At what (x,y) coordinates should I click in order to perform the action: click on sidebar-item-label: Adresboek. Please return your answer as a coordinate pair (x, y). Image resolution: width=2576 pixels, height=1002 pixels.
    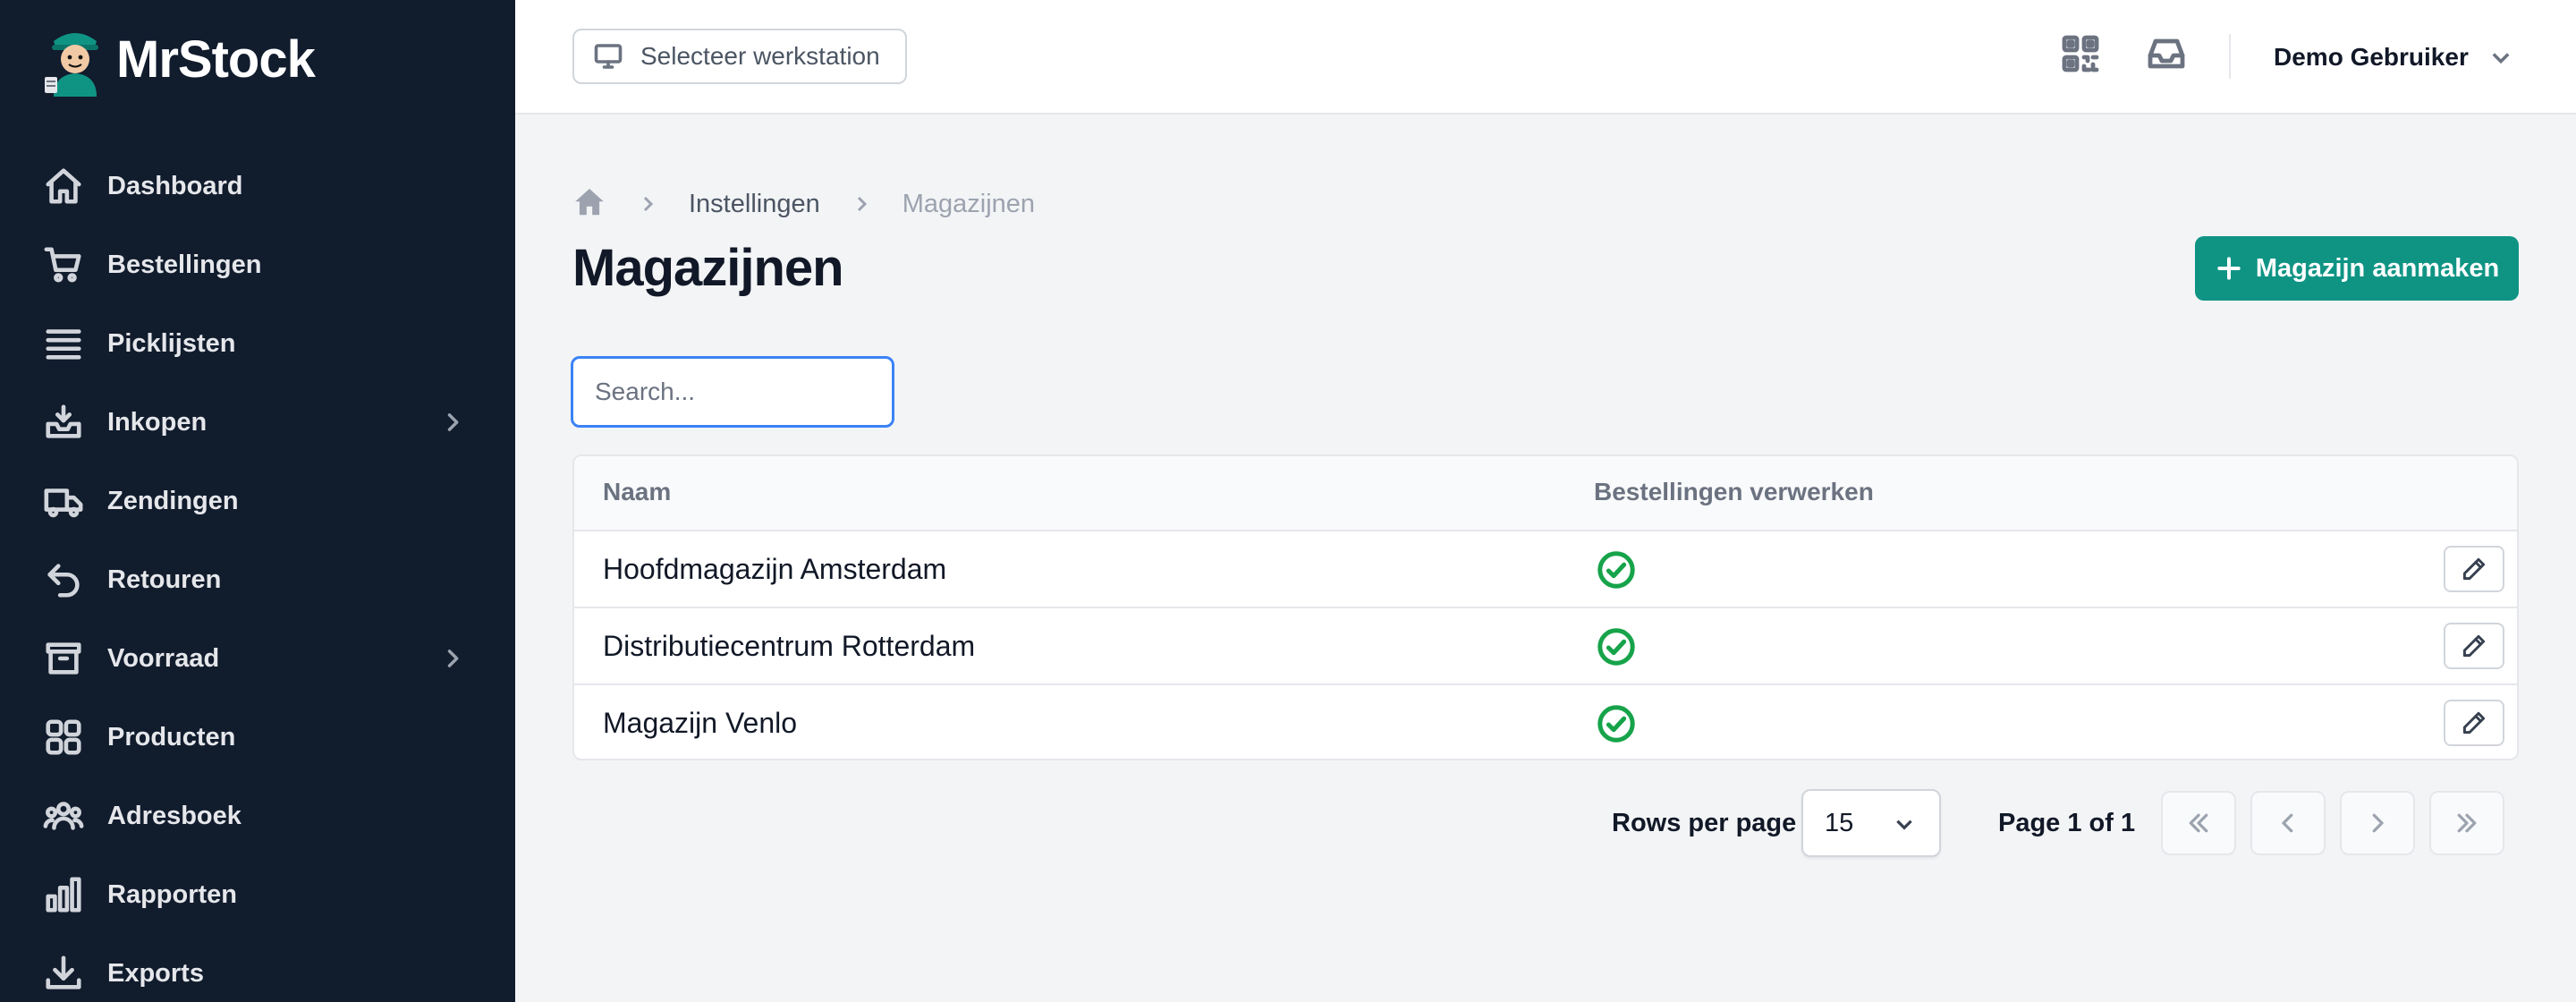
    Looking at the image, I should click on (174, 815).